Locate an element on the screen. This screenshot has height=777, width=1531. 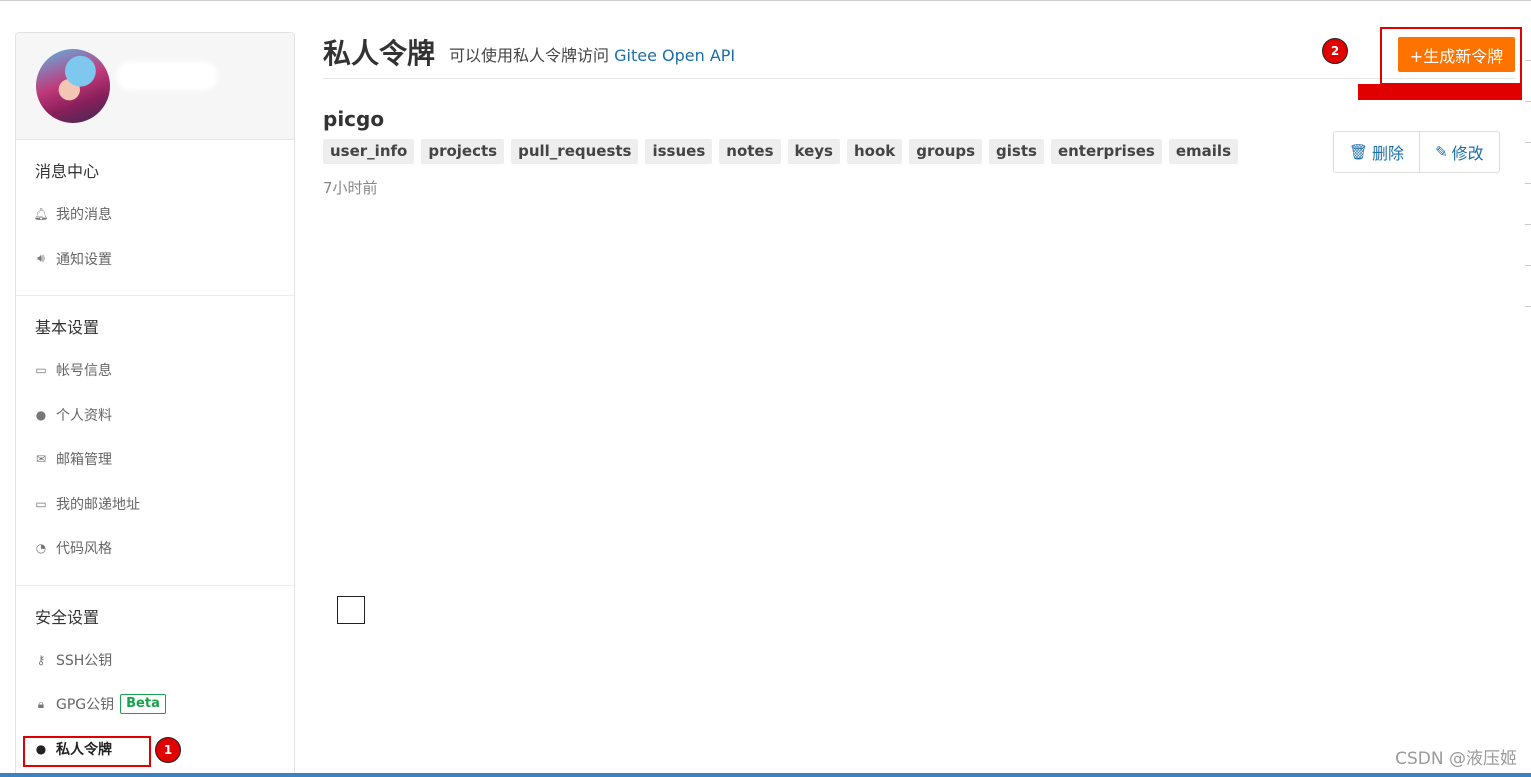
sidebar-item-label: 通知设置 is located at coordinates (84, 259).